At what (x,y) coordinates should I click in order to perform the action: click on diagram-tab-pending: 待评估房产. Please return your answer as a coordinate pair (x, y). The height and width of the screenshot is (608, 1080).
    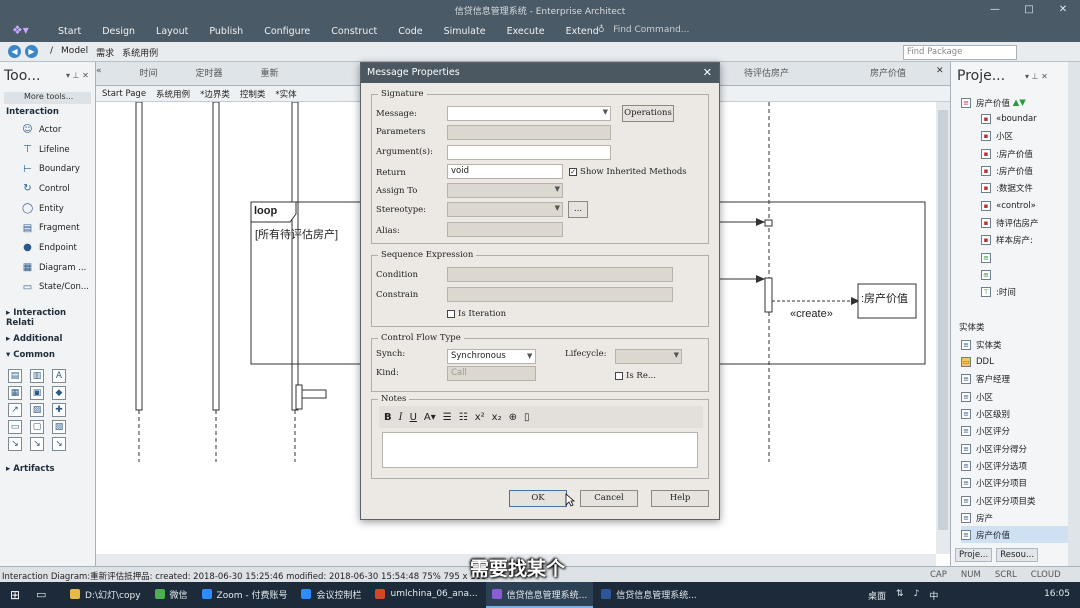
    Looking at the image, I should click on (766, 72).